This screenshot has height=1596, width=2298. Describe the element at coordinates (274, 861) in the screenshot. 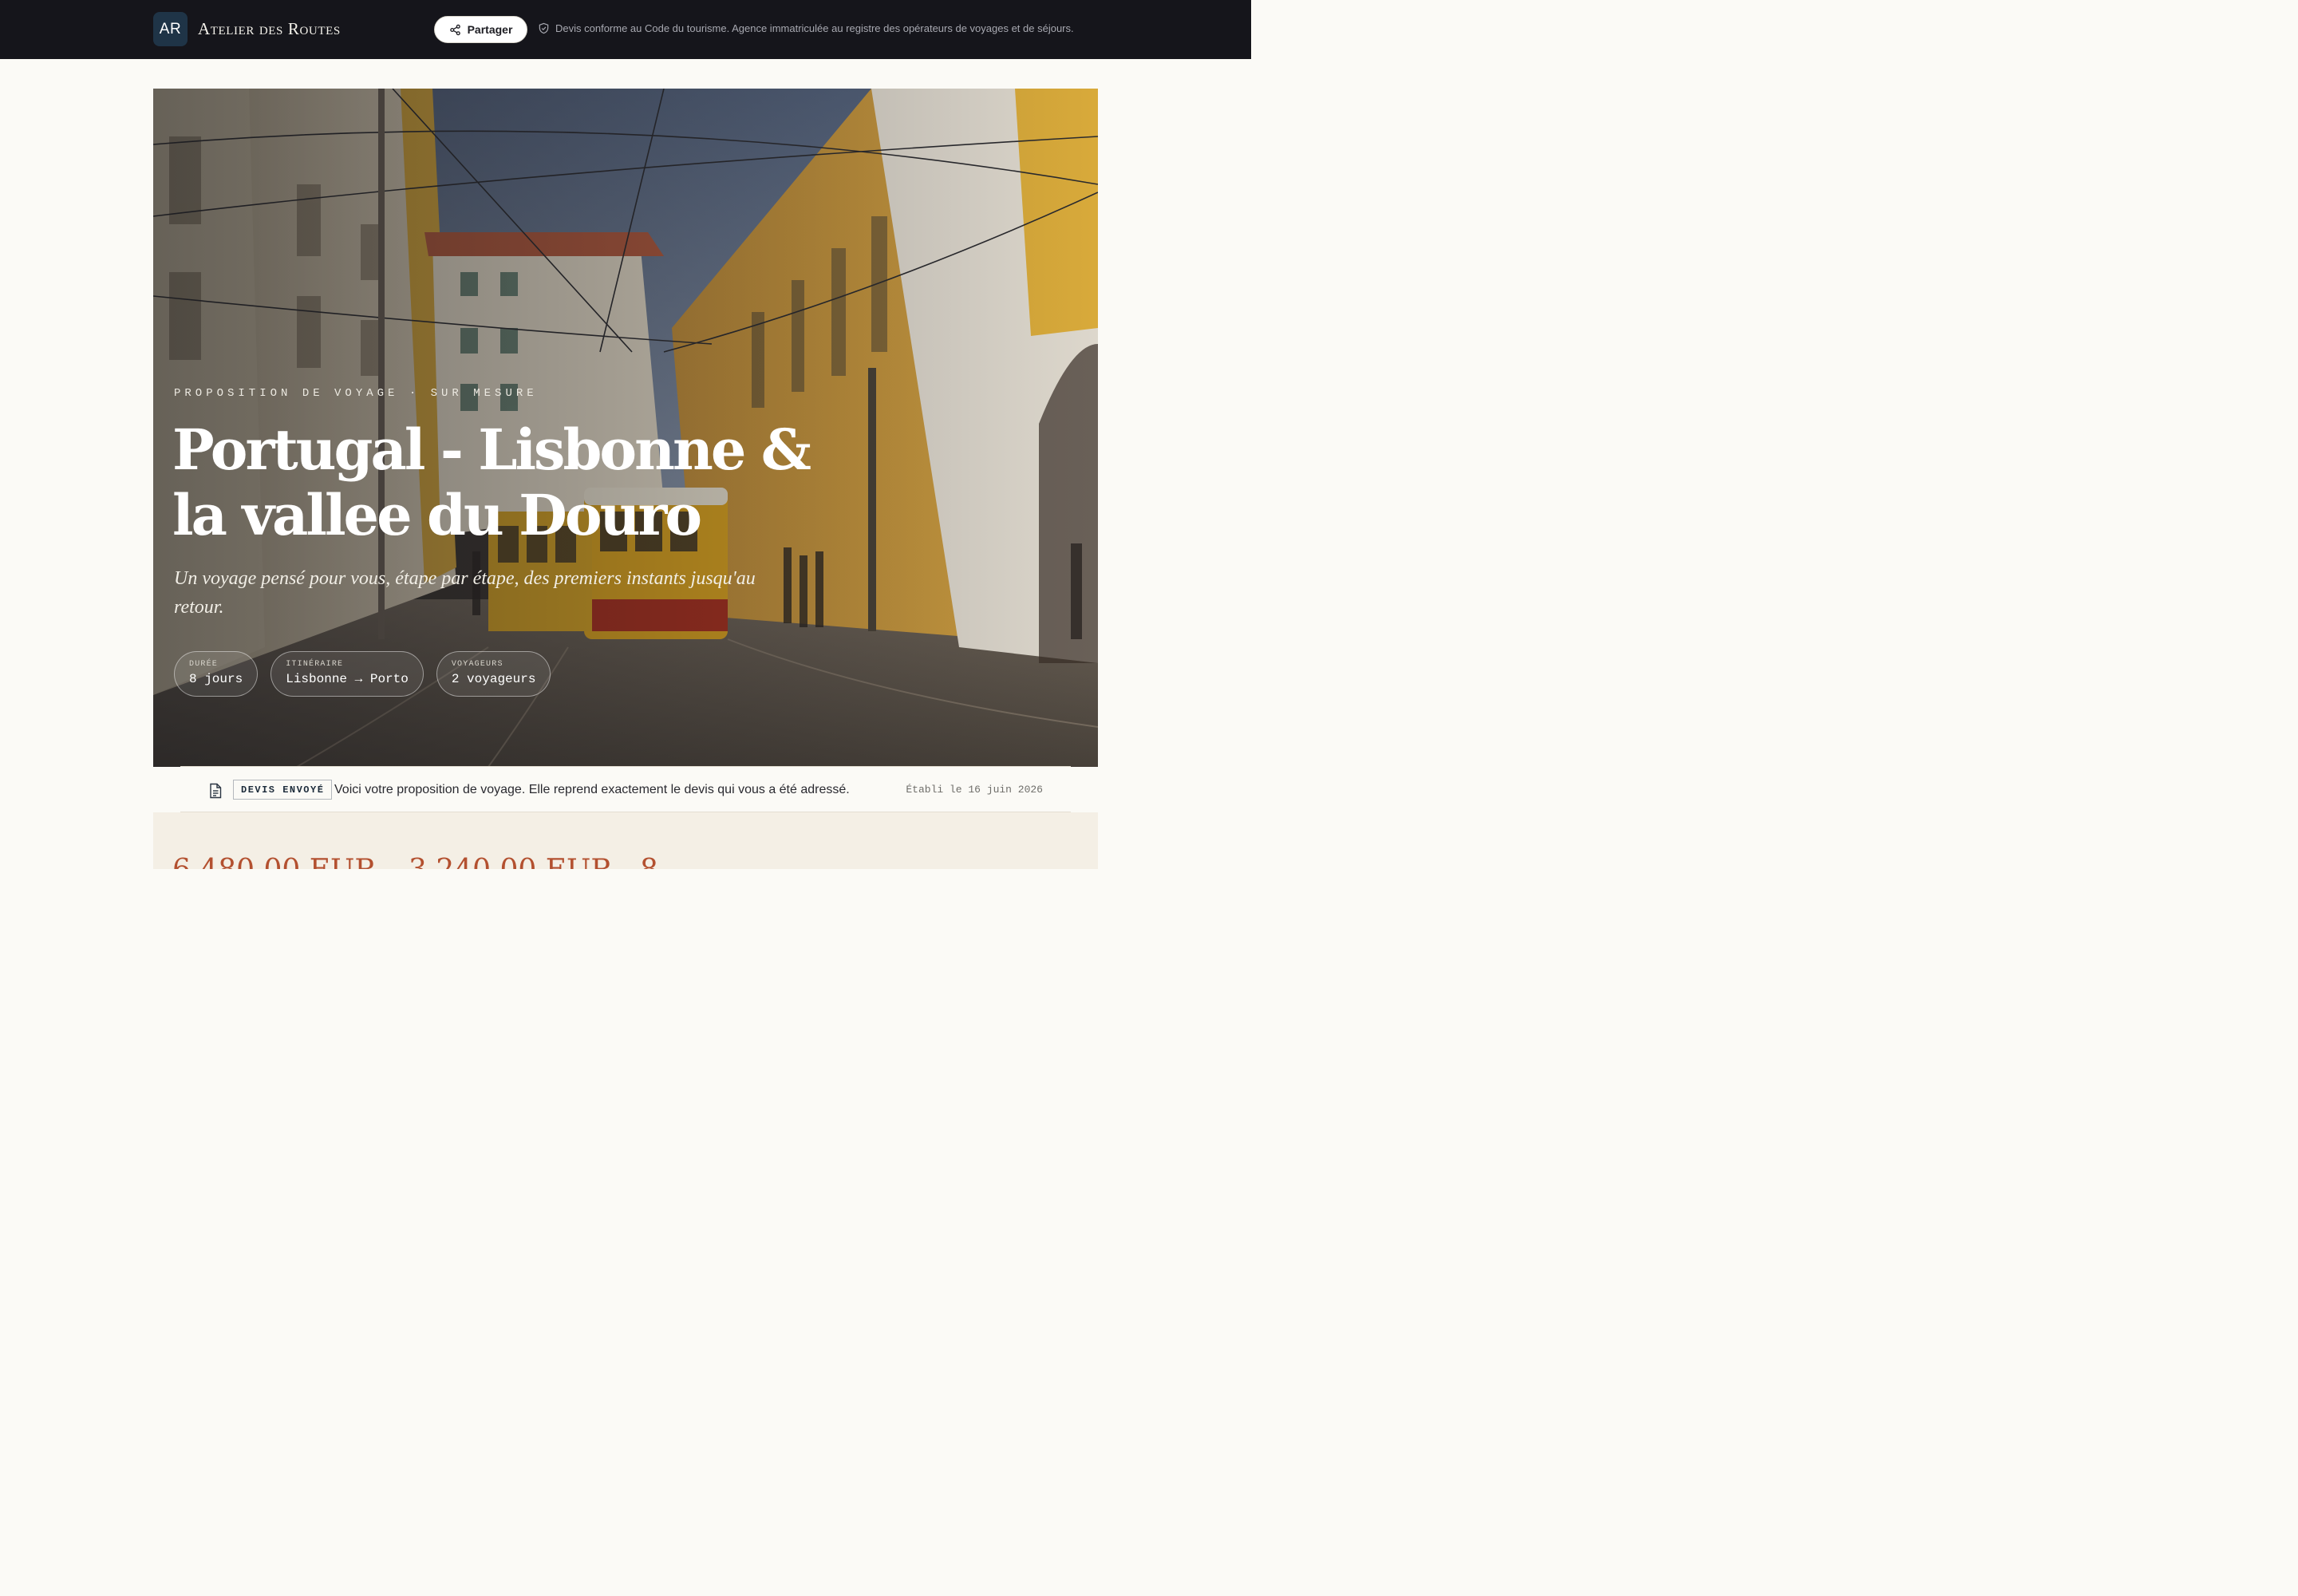

I see `price-total: 6 480,00 EUR` at that location.